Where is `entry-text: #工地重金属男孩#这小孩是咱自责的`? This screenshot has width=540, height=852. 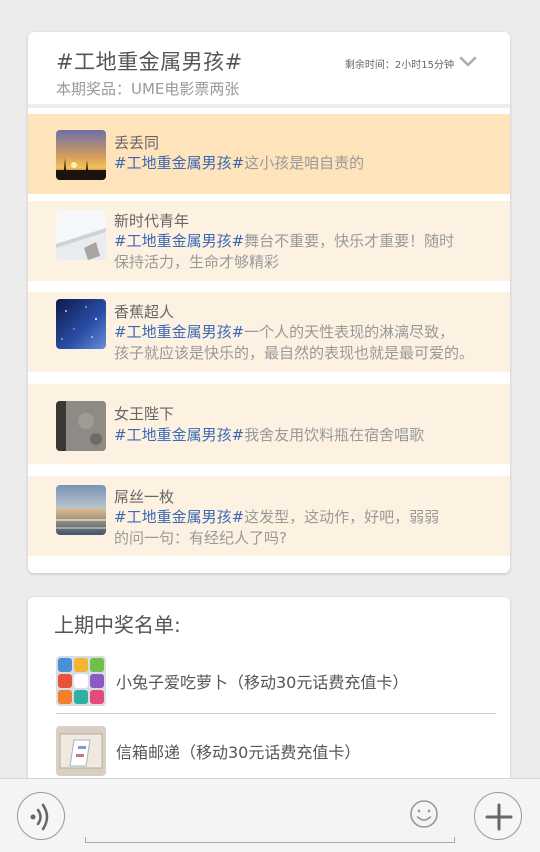 entry-text: #工地重金属男孩#这小孩是咱自责的 is located at coordinates (305, 163).